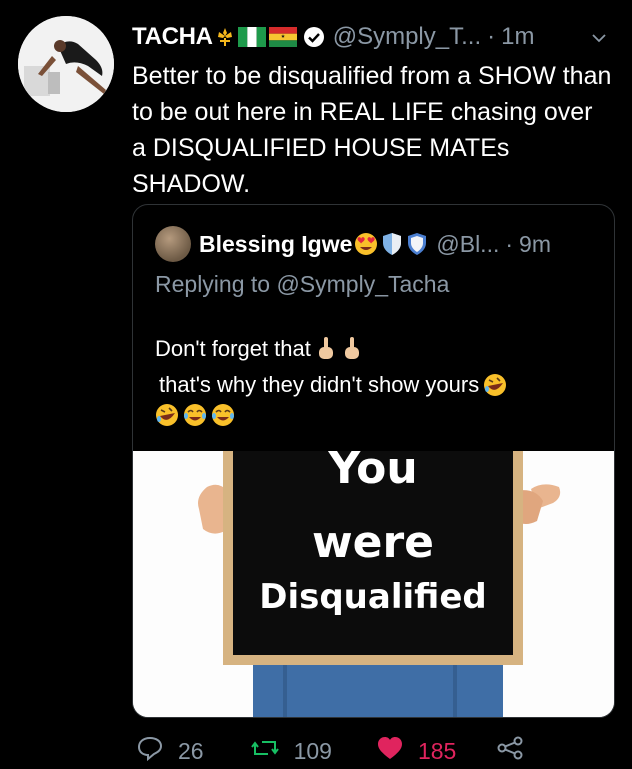 The width and height of the screenshot is (632, 769). I want to click on share-icon, so click(510, 751).